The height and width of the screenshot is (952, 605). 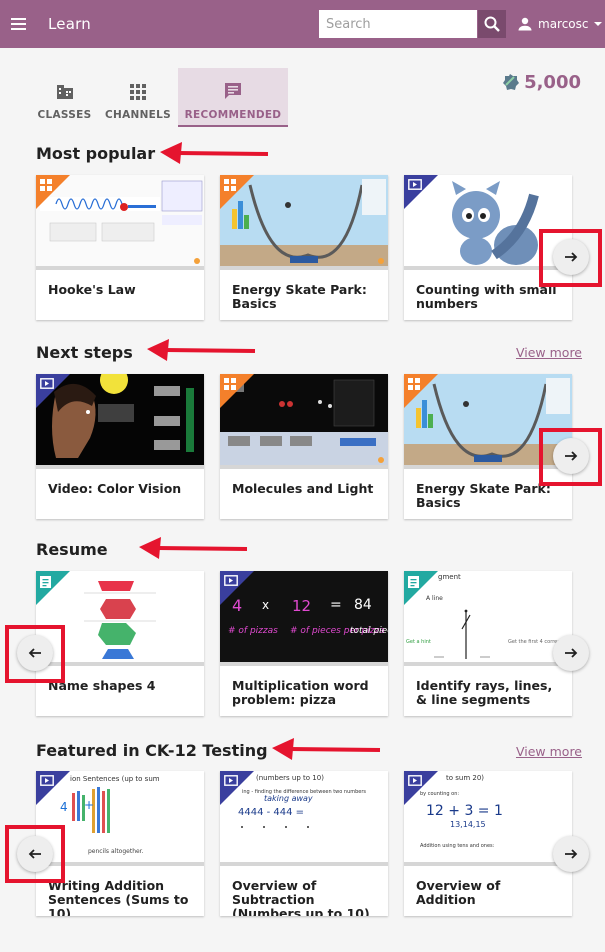 What do you see at coordinates (304, 446) in the screenshot?
I see `content-card: Molecules and Light` at bounding box center [304, 446].